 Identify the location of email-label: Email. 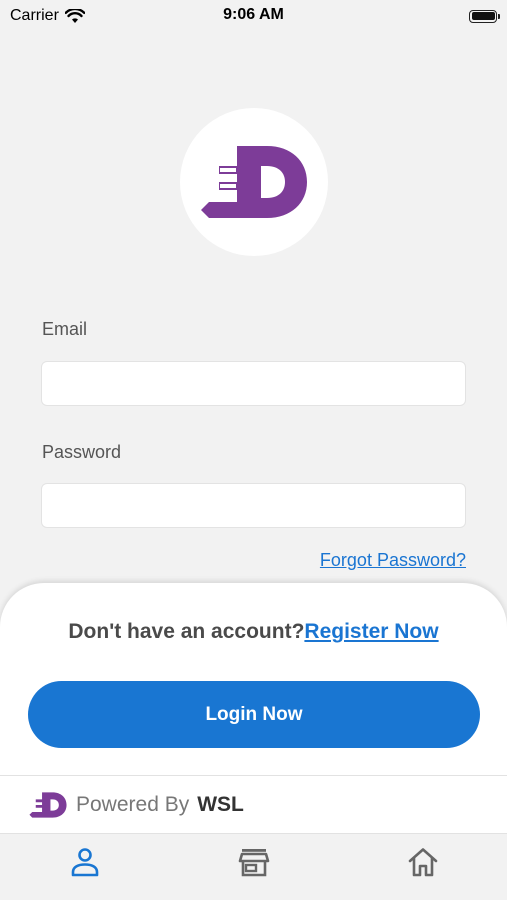
(65, 329).